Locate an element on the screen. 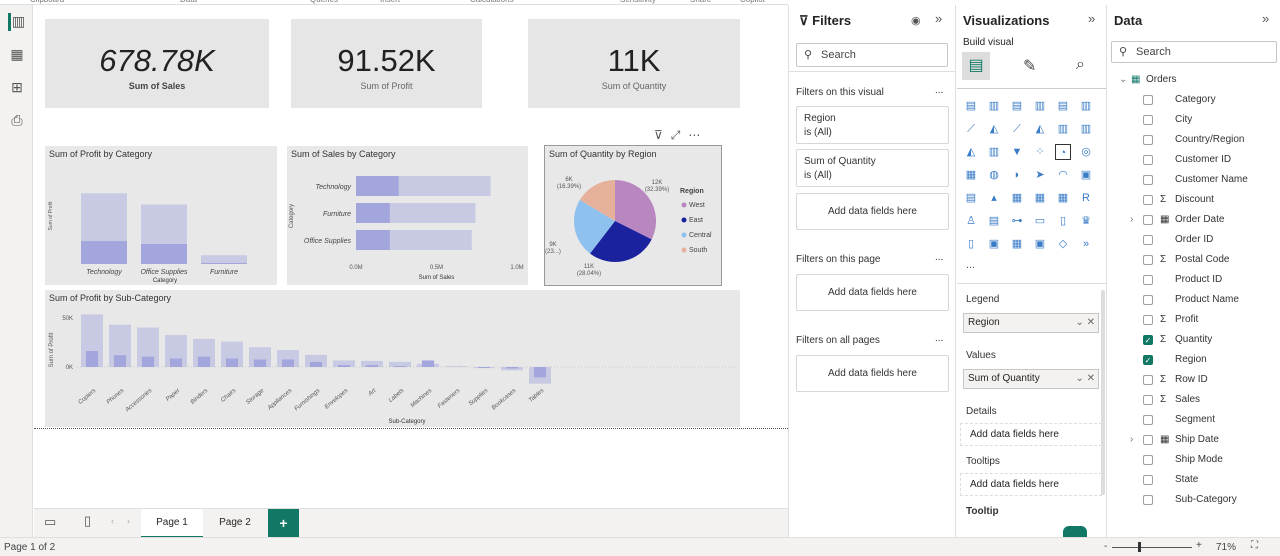  desktop-layout-icon: ▭ is located at coordinates (50, 522).